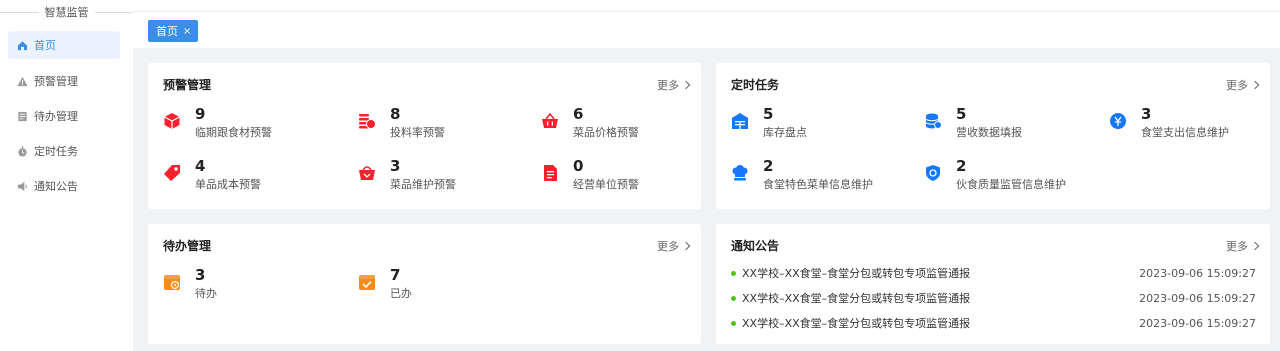 This screenshot has width=1280, height=351. I want to click on card-title: 预警管理, so click(187, 85).